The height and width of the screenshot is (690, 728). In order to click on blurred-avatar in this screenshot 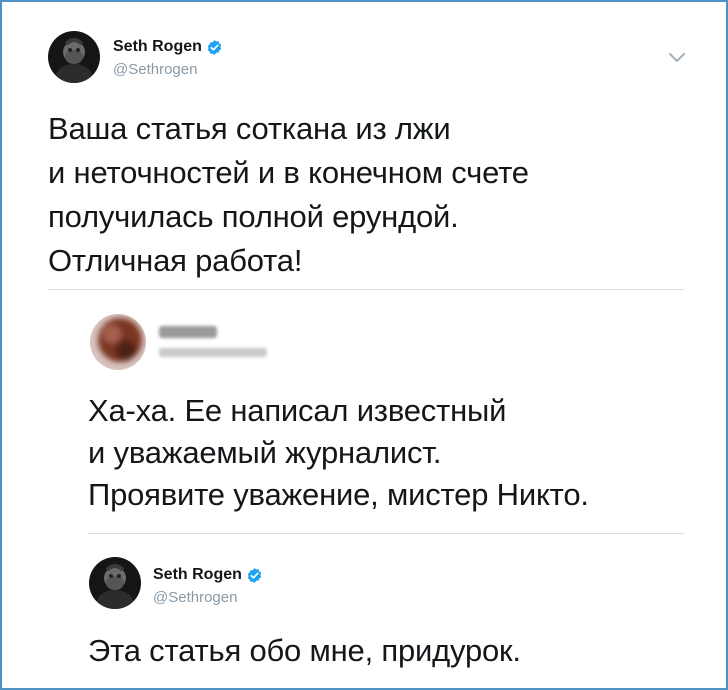, I will do `click(118, 342)`.